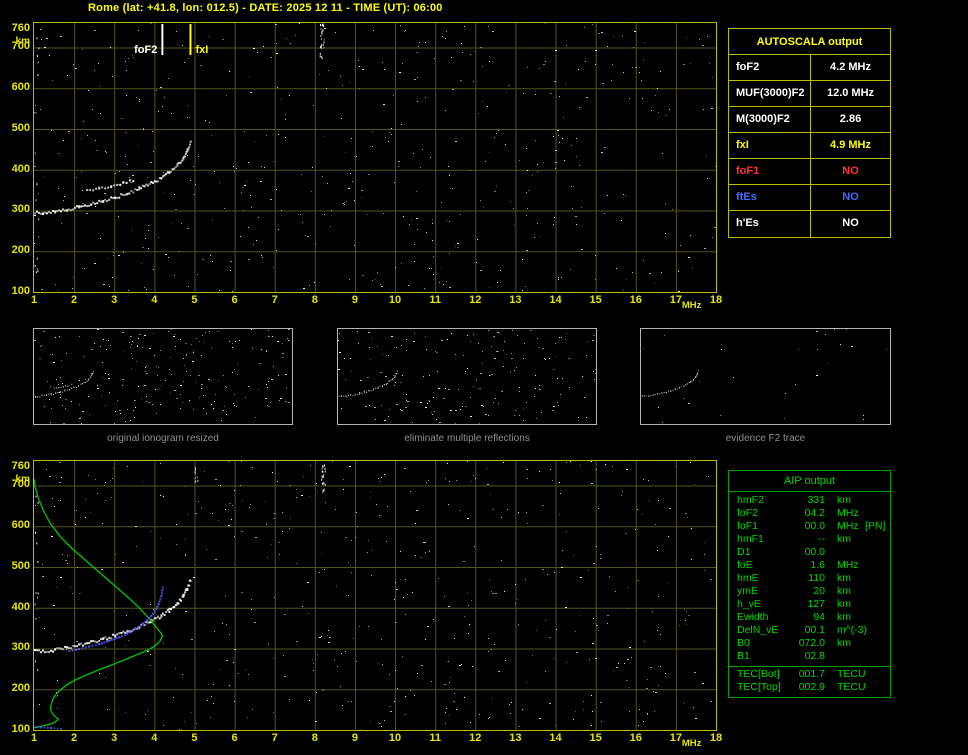 The width and height of the screenshot is (968, 755). What do you see at coordinates (814, 526) in the screenshot?
I see `param-value: 00.0` at bounding box center [814, 526].